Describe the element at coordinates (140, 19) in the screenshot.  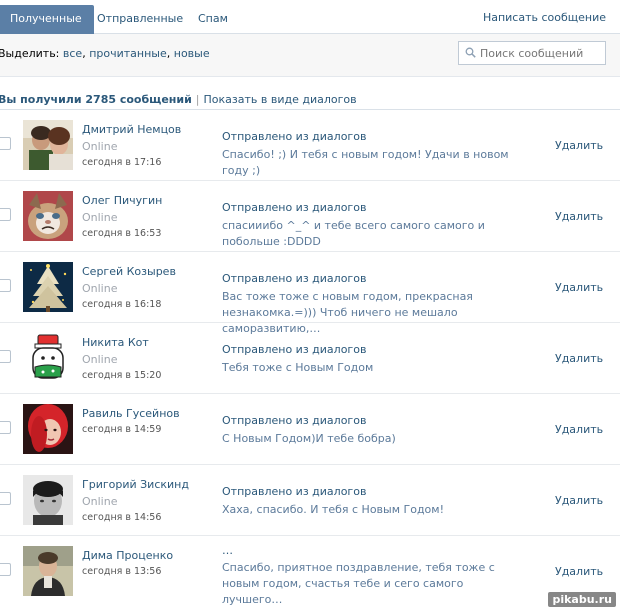
I see `tab-sent: Отправленные` at that location.